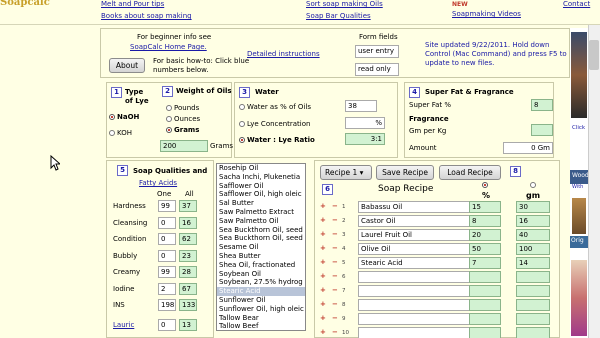  I want to click on oil-list-item: Sunflower Oil, high oleic, so click(261, 309).